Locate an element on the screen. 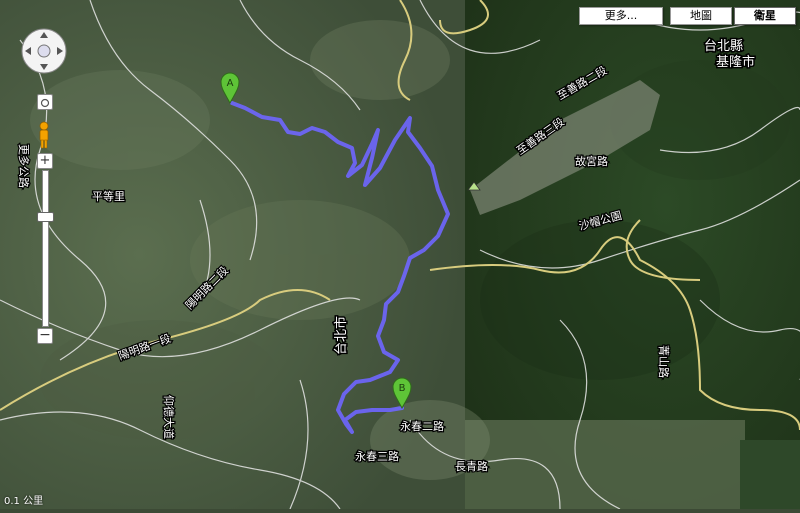 This screenshot has width=800, height=513. pan-control-icon is located at coordinates (44, 51).